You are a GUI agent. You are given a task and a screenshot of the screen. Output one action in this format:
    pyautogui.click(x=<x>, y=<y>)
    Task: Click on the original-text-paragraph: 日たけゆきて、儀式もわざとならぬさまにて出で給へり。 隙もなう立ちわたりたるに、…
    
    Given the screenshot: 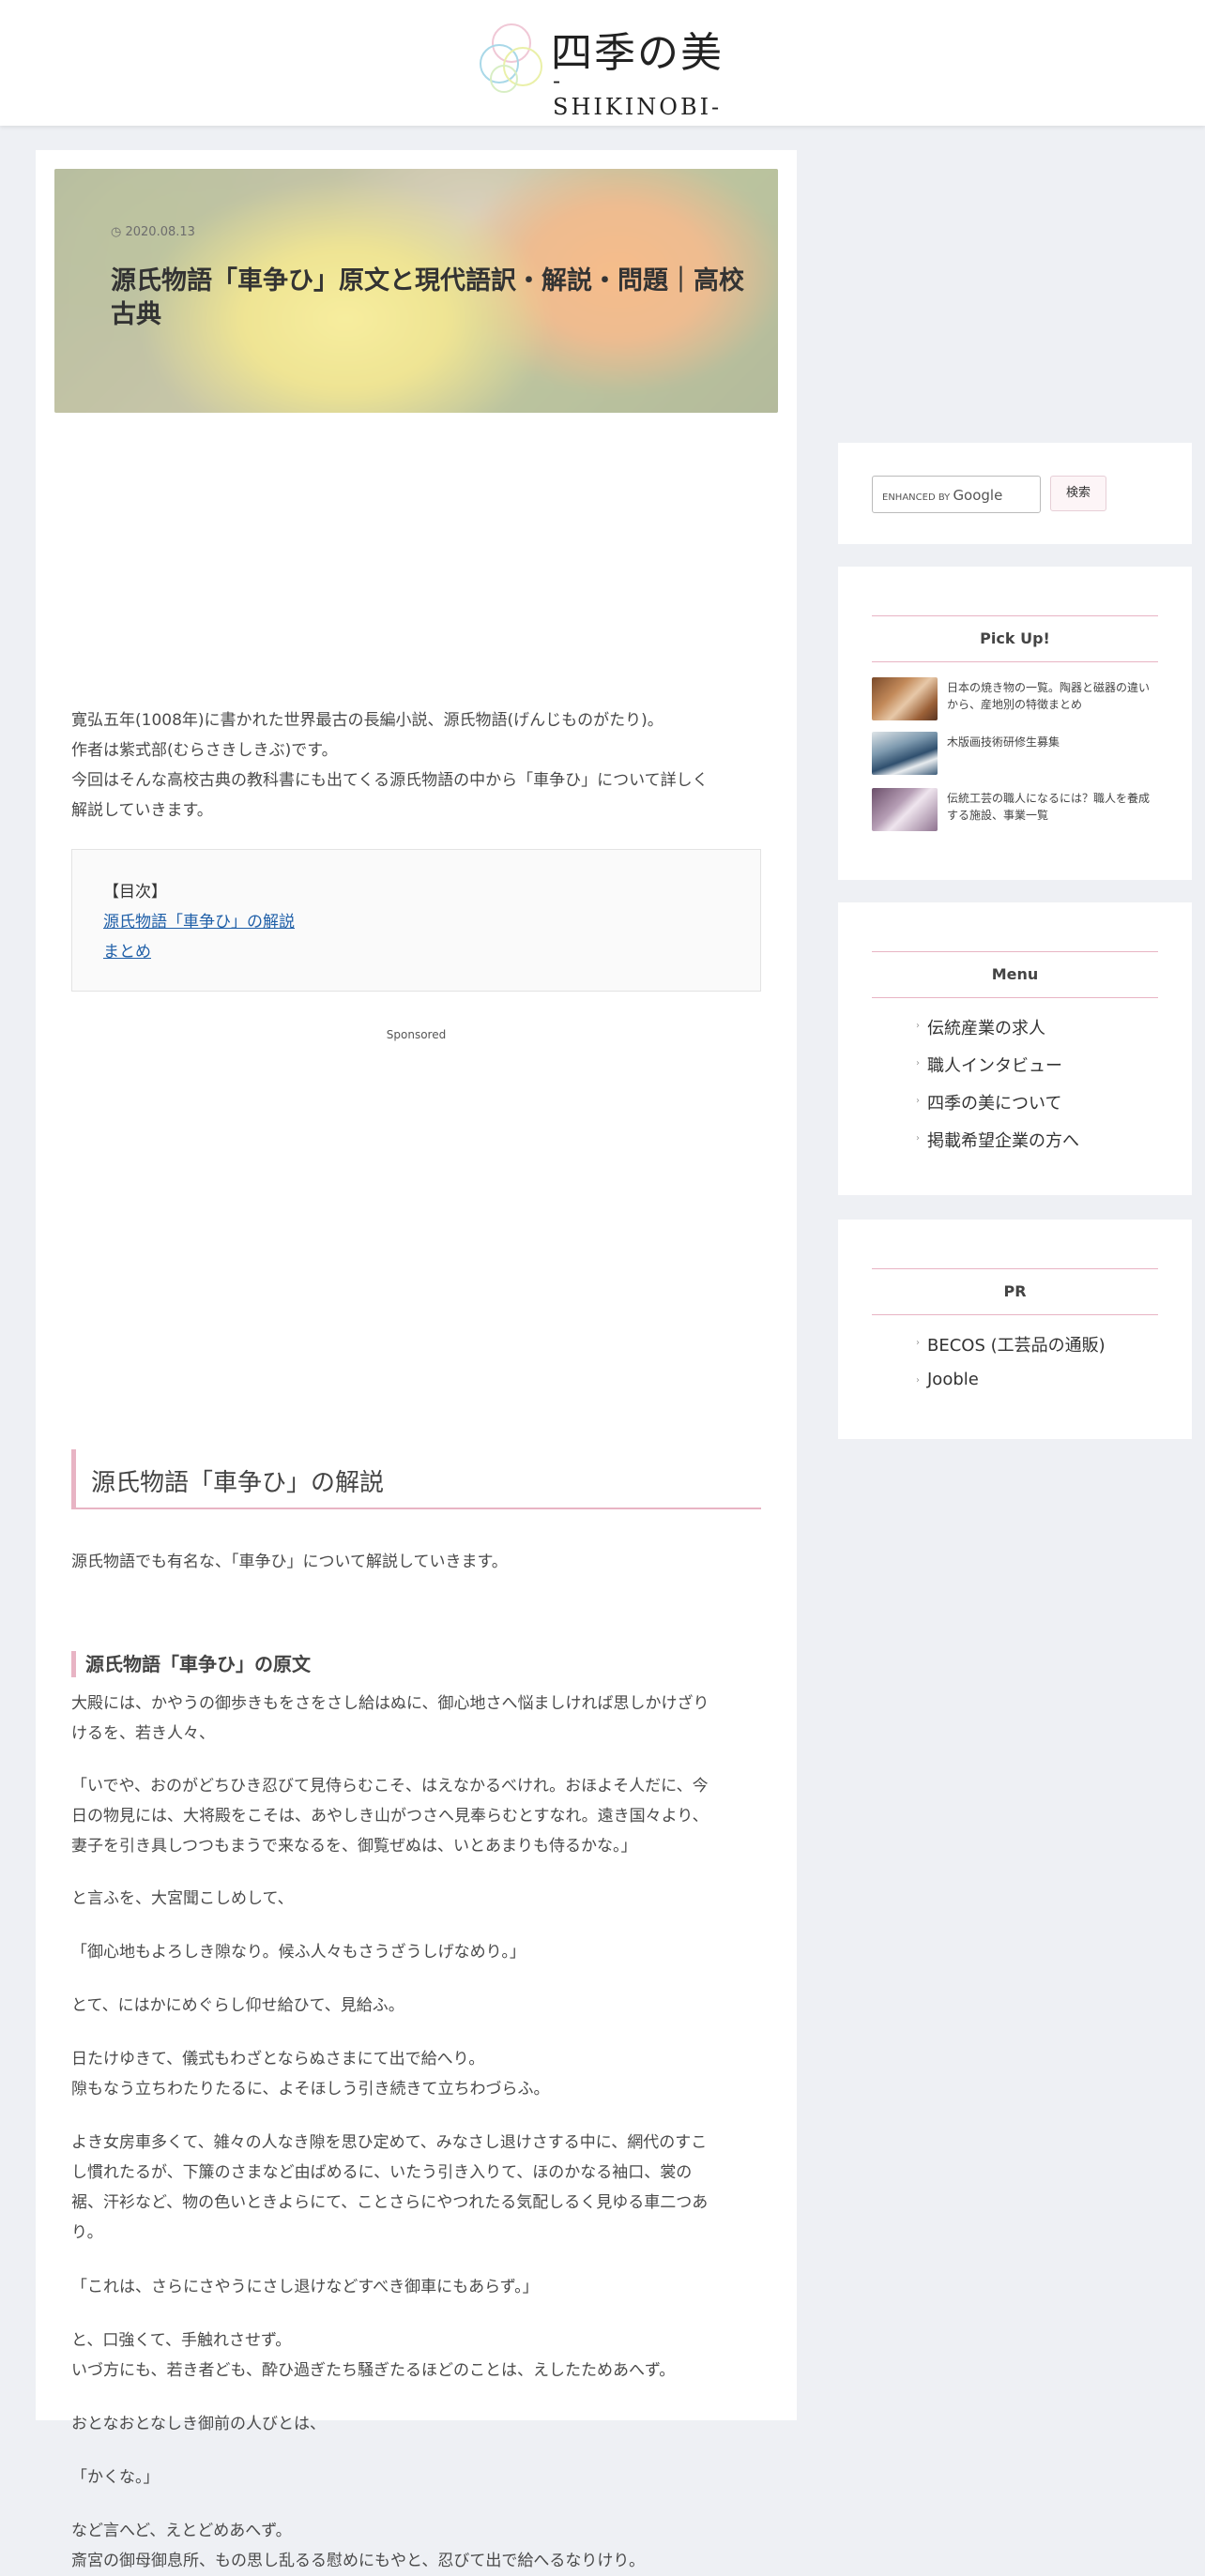 What is the action you would take?
    pyautogui.click(x=418, y=2074)
    